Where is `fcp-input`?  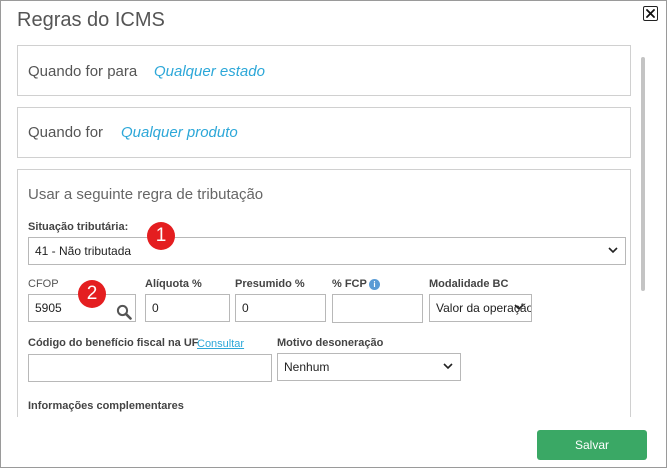 fcp-input is located at coordinates (377, 308).